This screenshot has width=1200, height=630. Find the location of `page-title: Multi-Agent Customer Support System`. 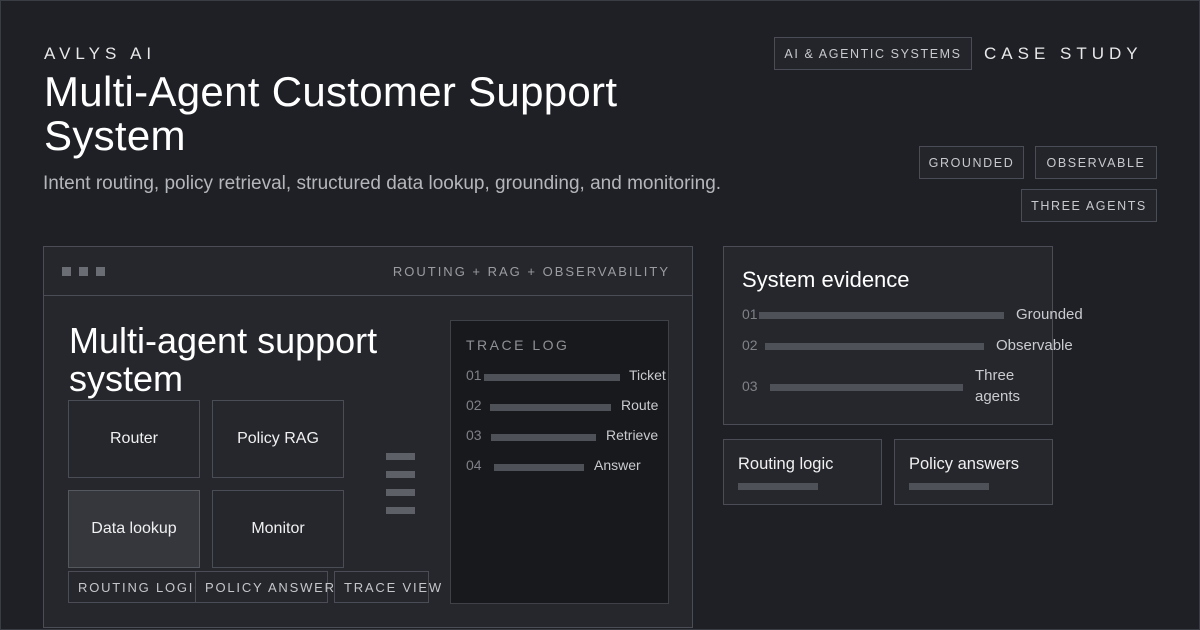

page-title: Multi-Agent Customer Support System is located at coordinates (331, 113).